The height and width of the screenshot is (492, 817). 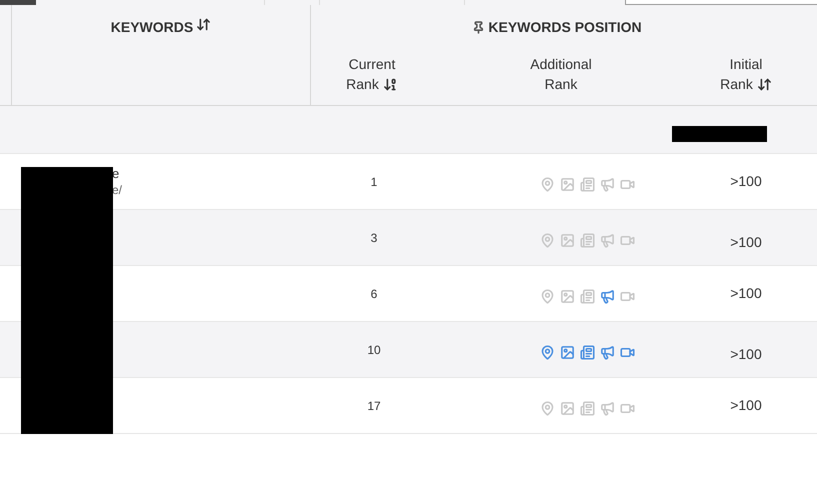 I want to click on column-header: KEYWORDS, so click(x=152, y=27).